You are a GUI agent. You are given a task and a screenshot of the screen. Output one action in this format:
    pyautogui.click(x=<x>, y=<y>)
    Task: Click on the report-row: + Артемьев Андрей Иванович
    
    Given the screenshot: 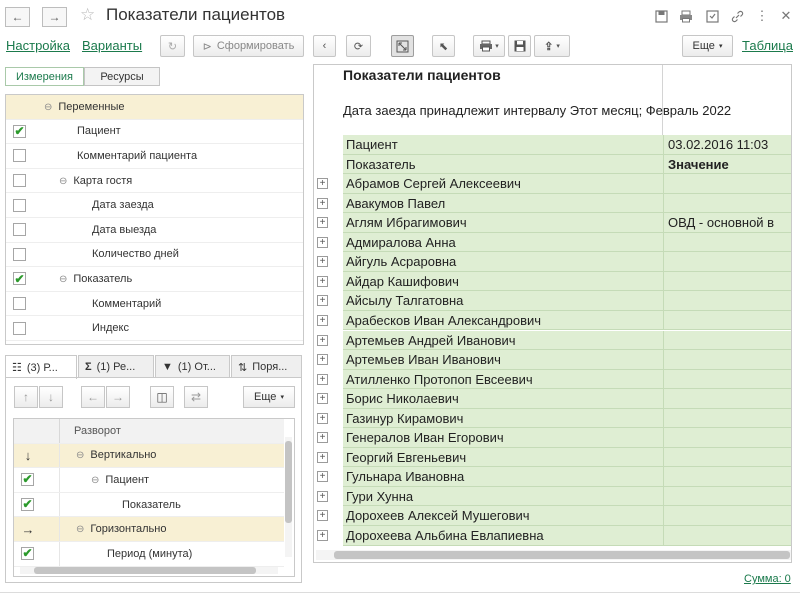 What is the action you would take?
    pyautogui.click(x=552, y=340)
    